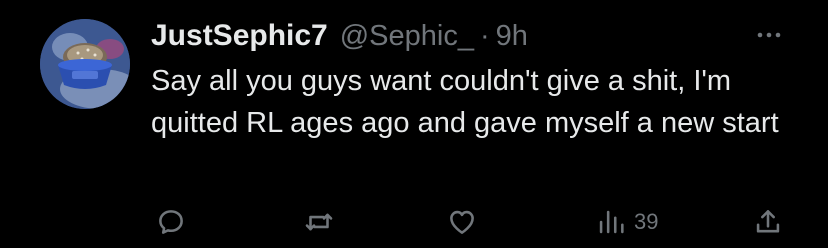 This screenshot has width=828, height=248. What do you see at coordinates (512, 36) in the screenshot?
I see `tweet-timestamp: 9h` at bounding box center [512, 36].